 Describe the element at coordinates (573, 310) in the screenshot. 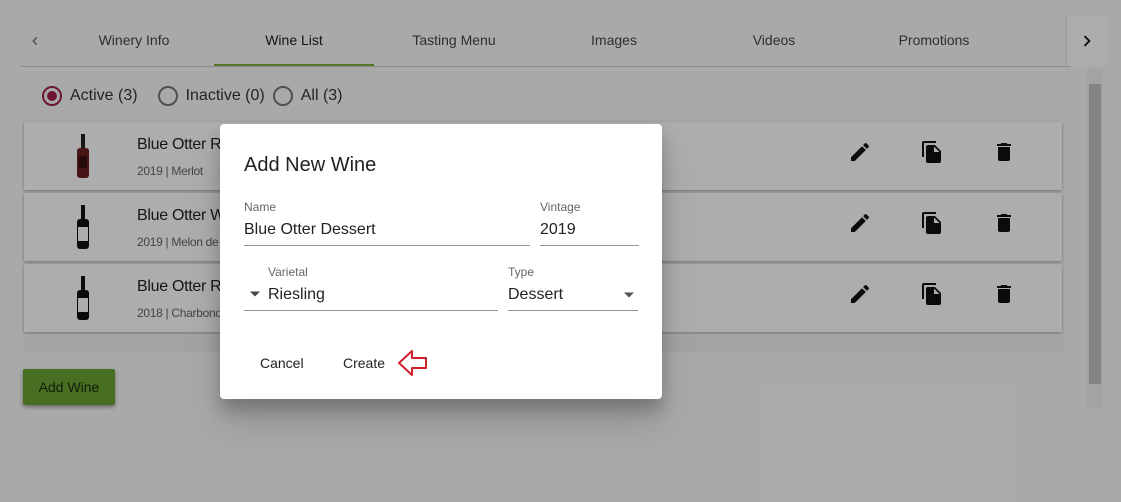

I see `type-underline` at that location.